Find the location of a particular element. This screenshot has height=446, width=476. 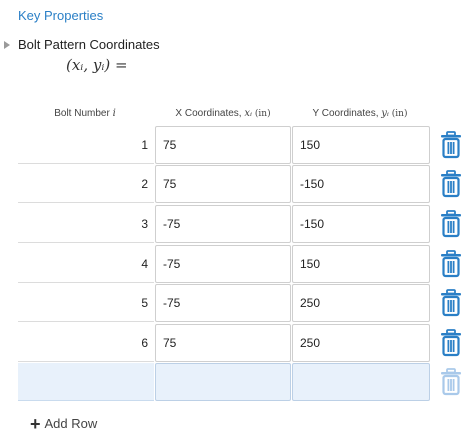

trash-icon-disabled is located at coordinates (451, 382).